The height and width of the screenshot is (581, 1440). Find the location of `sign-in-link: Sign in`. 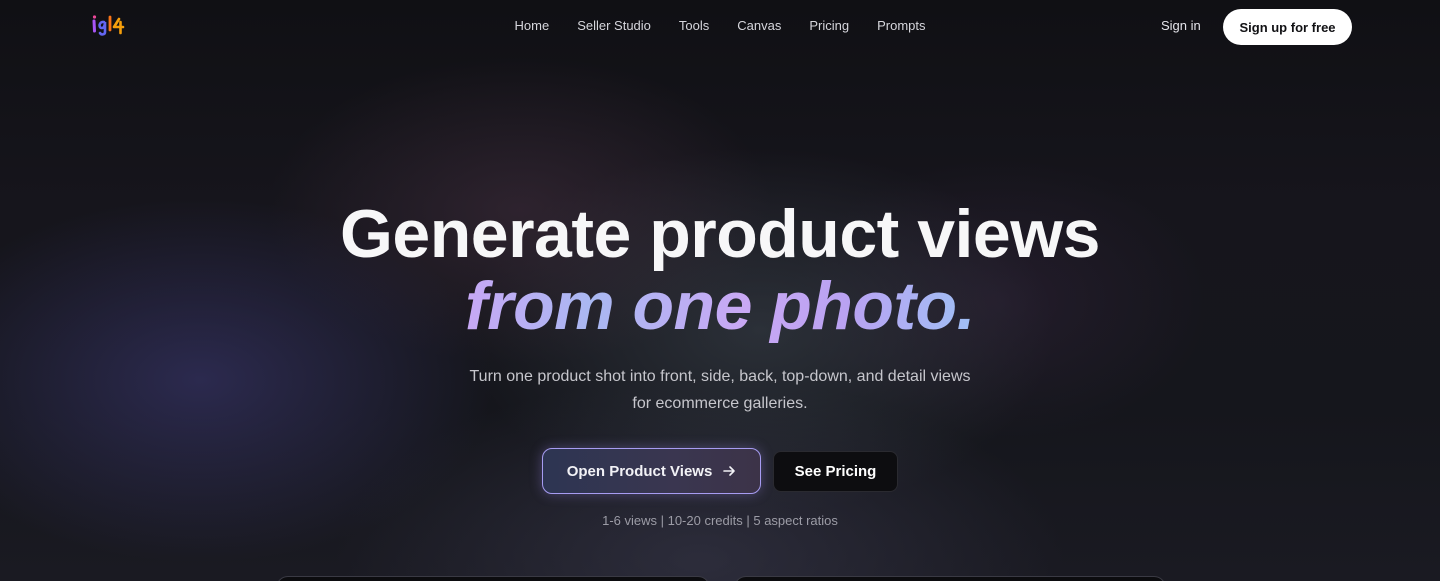

sign-in-link: Sign in is located at coordinates (1181, 26).